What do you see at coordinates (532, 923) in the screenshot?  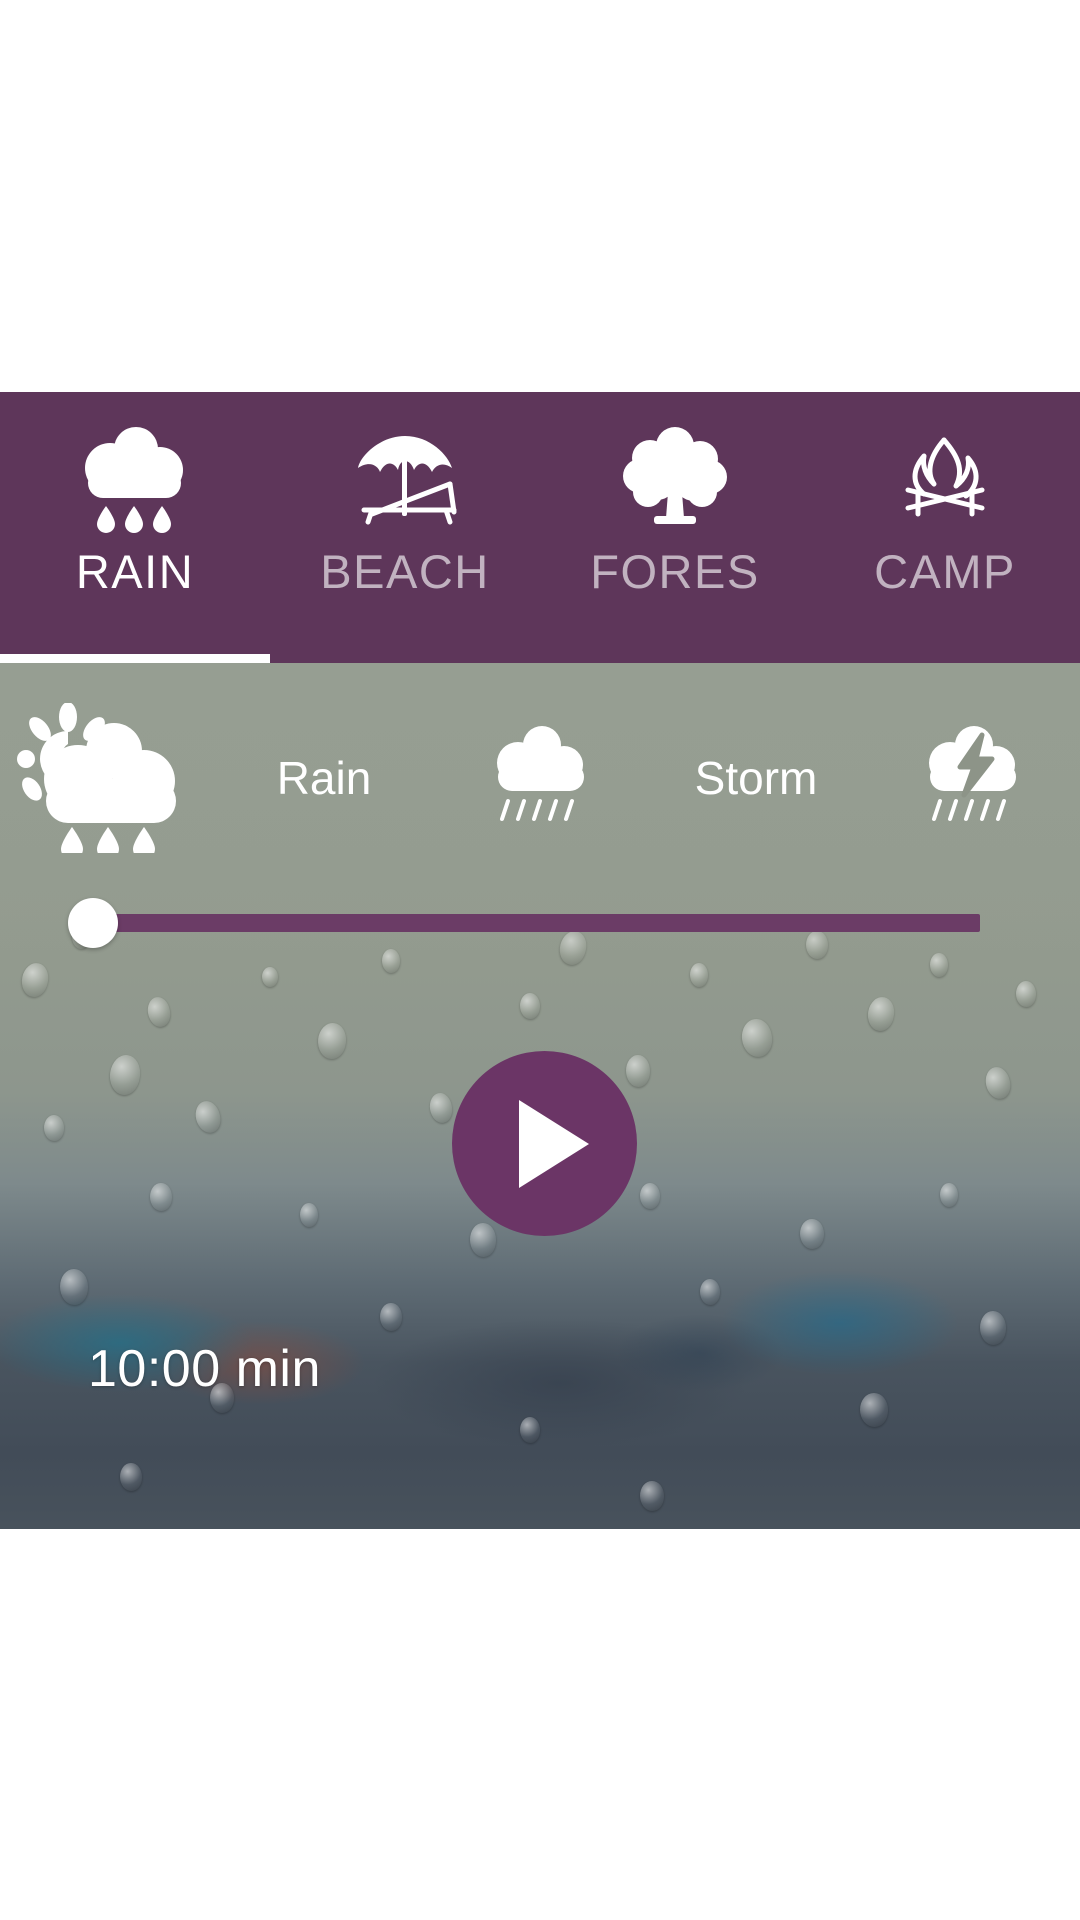 I see `slider-track` at bounding box center [532, 923].